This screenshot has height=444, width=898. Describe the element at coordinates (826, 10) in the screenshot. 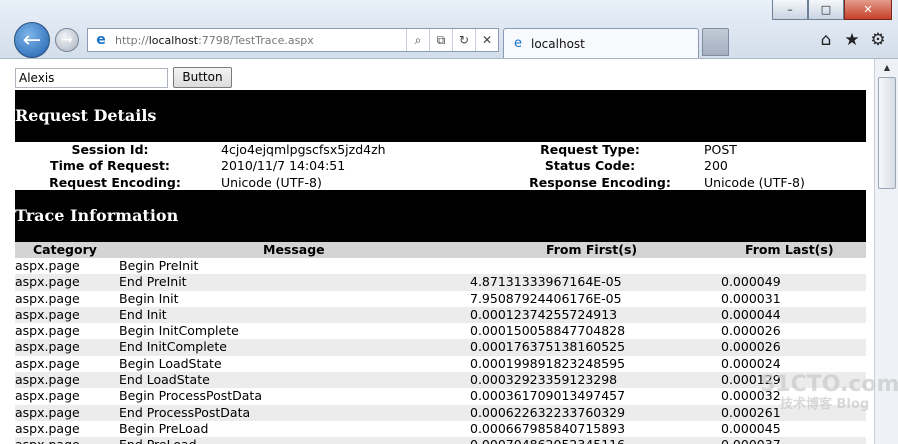

I see `maximize-button: □` at that location.